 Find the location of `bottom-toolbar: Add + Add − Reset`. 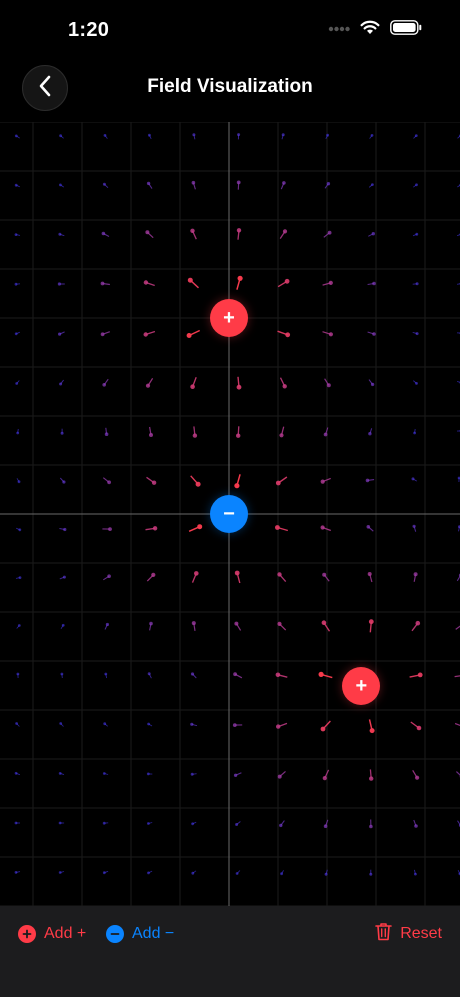

bottom-toolbar: Add + Add − Reset is located at coordinates (230, 951).